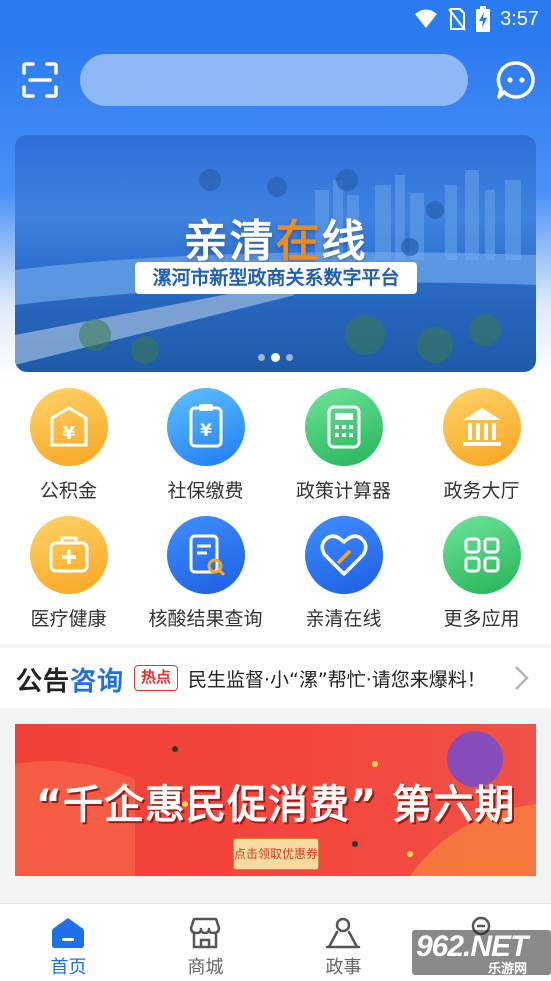 The height and width of the screenshot is (981, 551). I want to click on carousel-indicator, so click(275, 357).